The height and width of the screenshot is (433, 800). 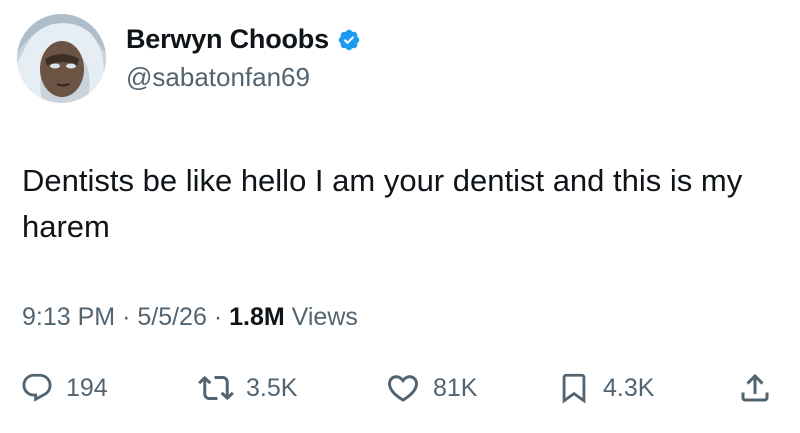 I want to click on repost-button: 3.5K, so click(x=247, y=388).